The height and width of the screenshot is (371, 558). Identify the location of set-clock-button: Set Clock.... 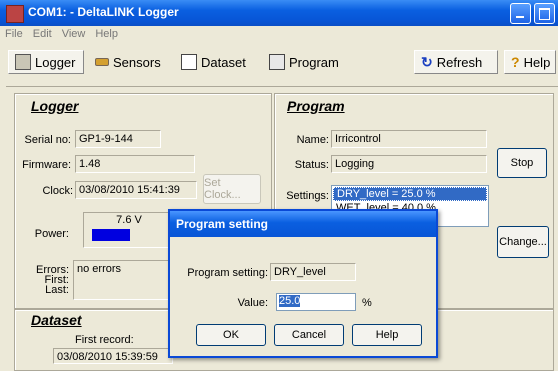
(232, 189).